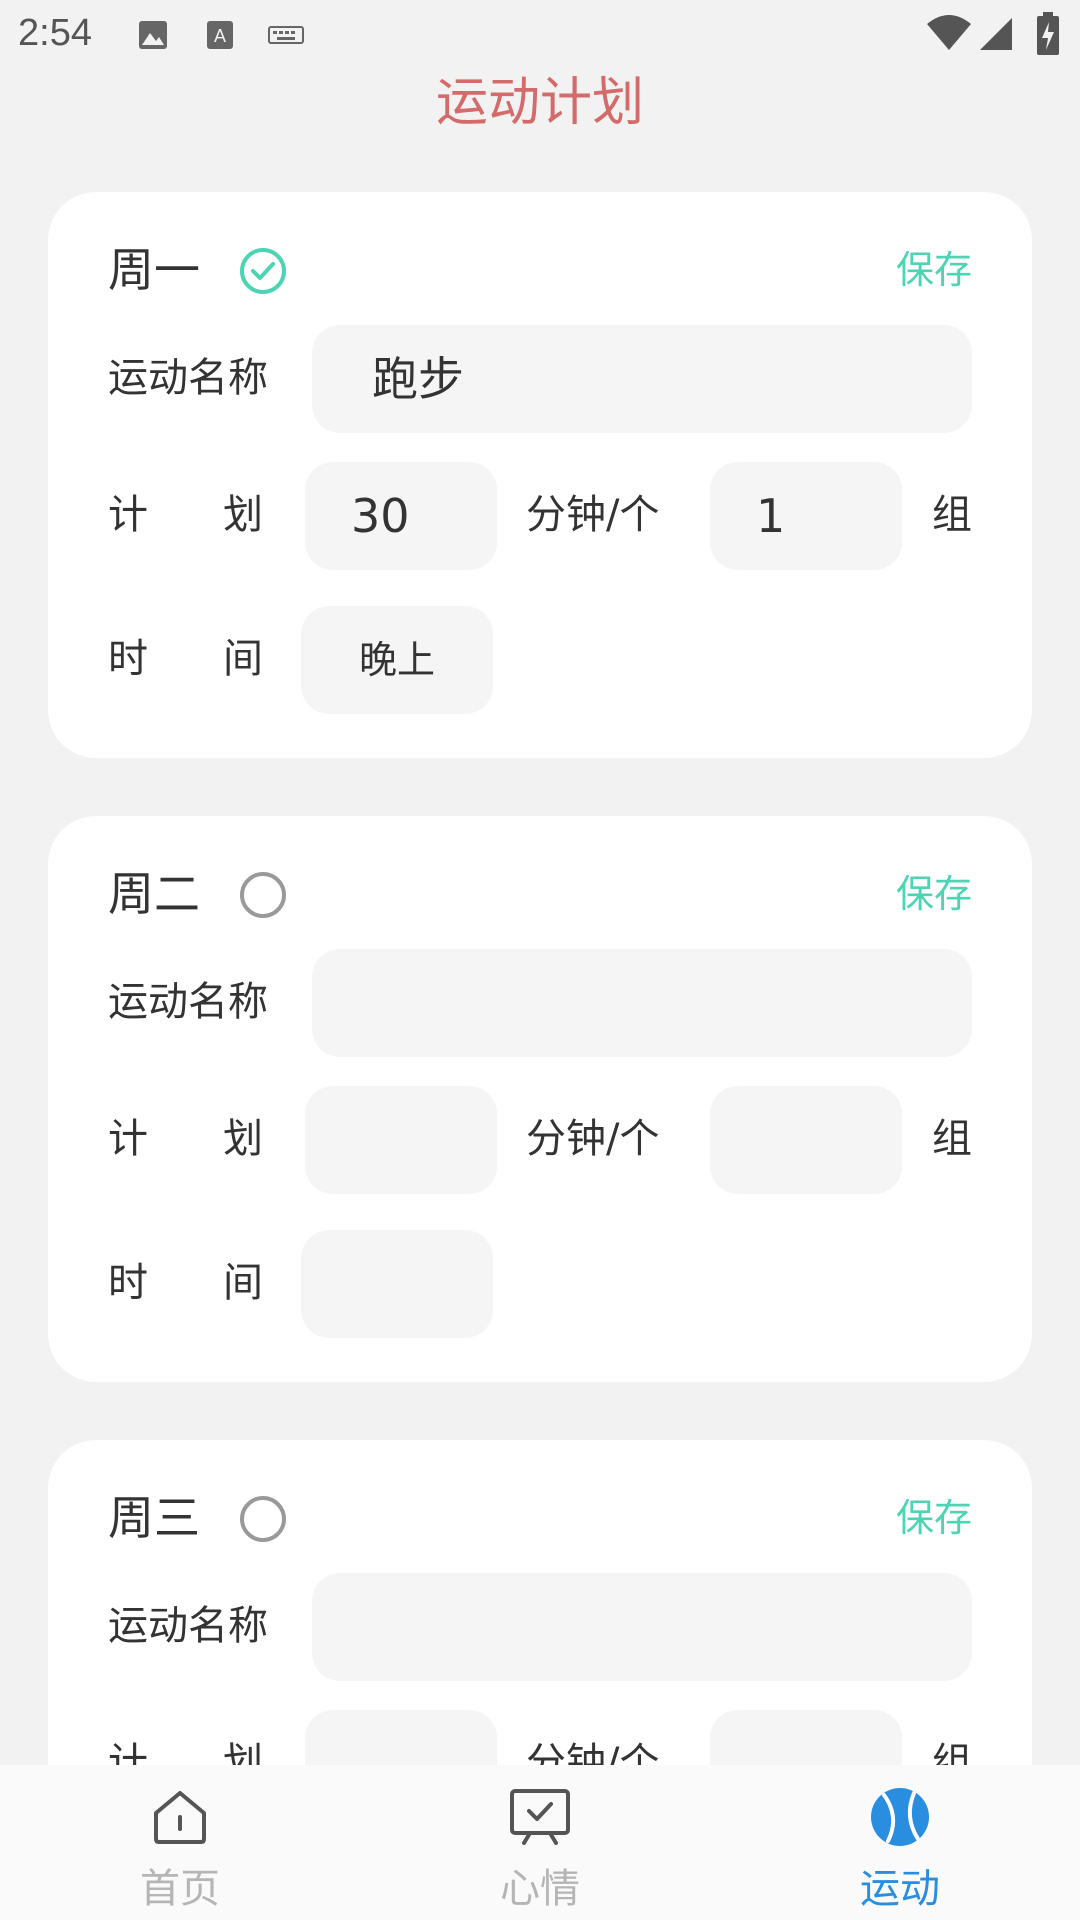 The image size is (1080, 1920). I want to click on day-label: 周二, so click(154, 894).